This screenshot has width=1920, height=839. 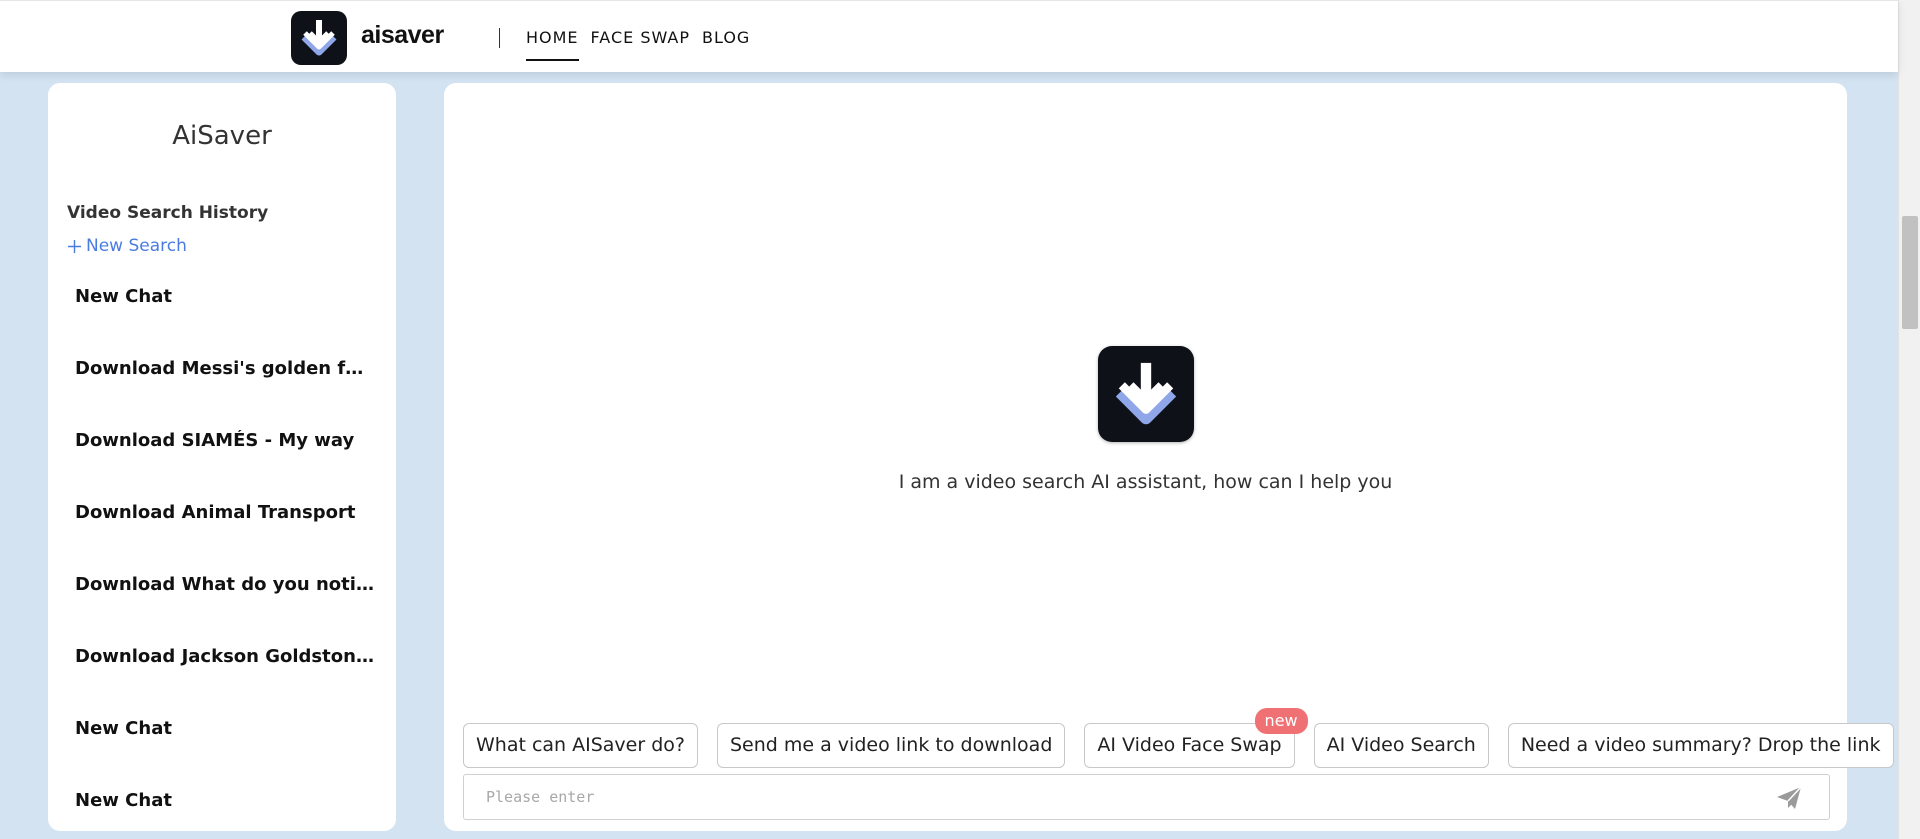 I want to click on nav-face-swap: FACE SWAP, so click(x=640, y=44).